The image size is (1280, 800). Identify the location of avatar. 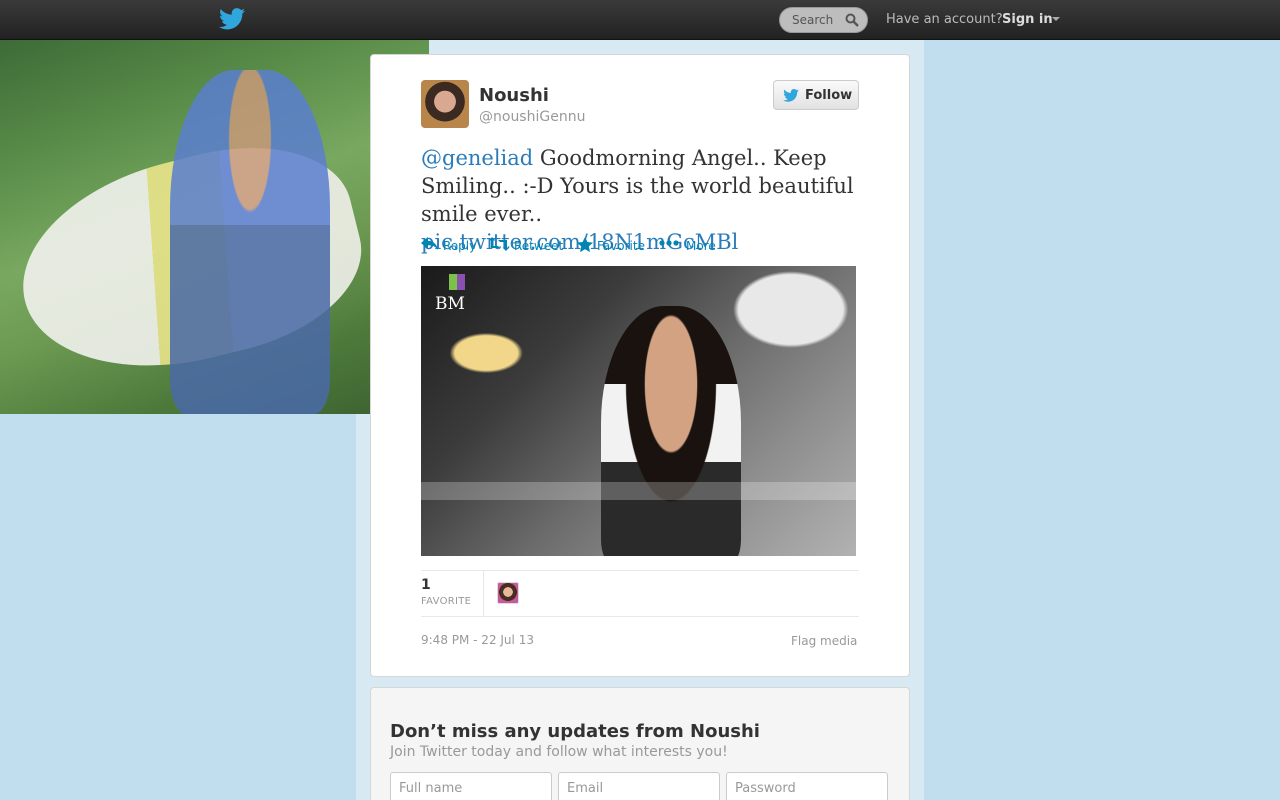
(445, 104).